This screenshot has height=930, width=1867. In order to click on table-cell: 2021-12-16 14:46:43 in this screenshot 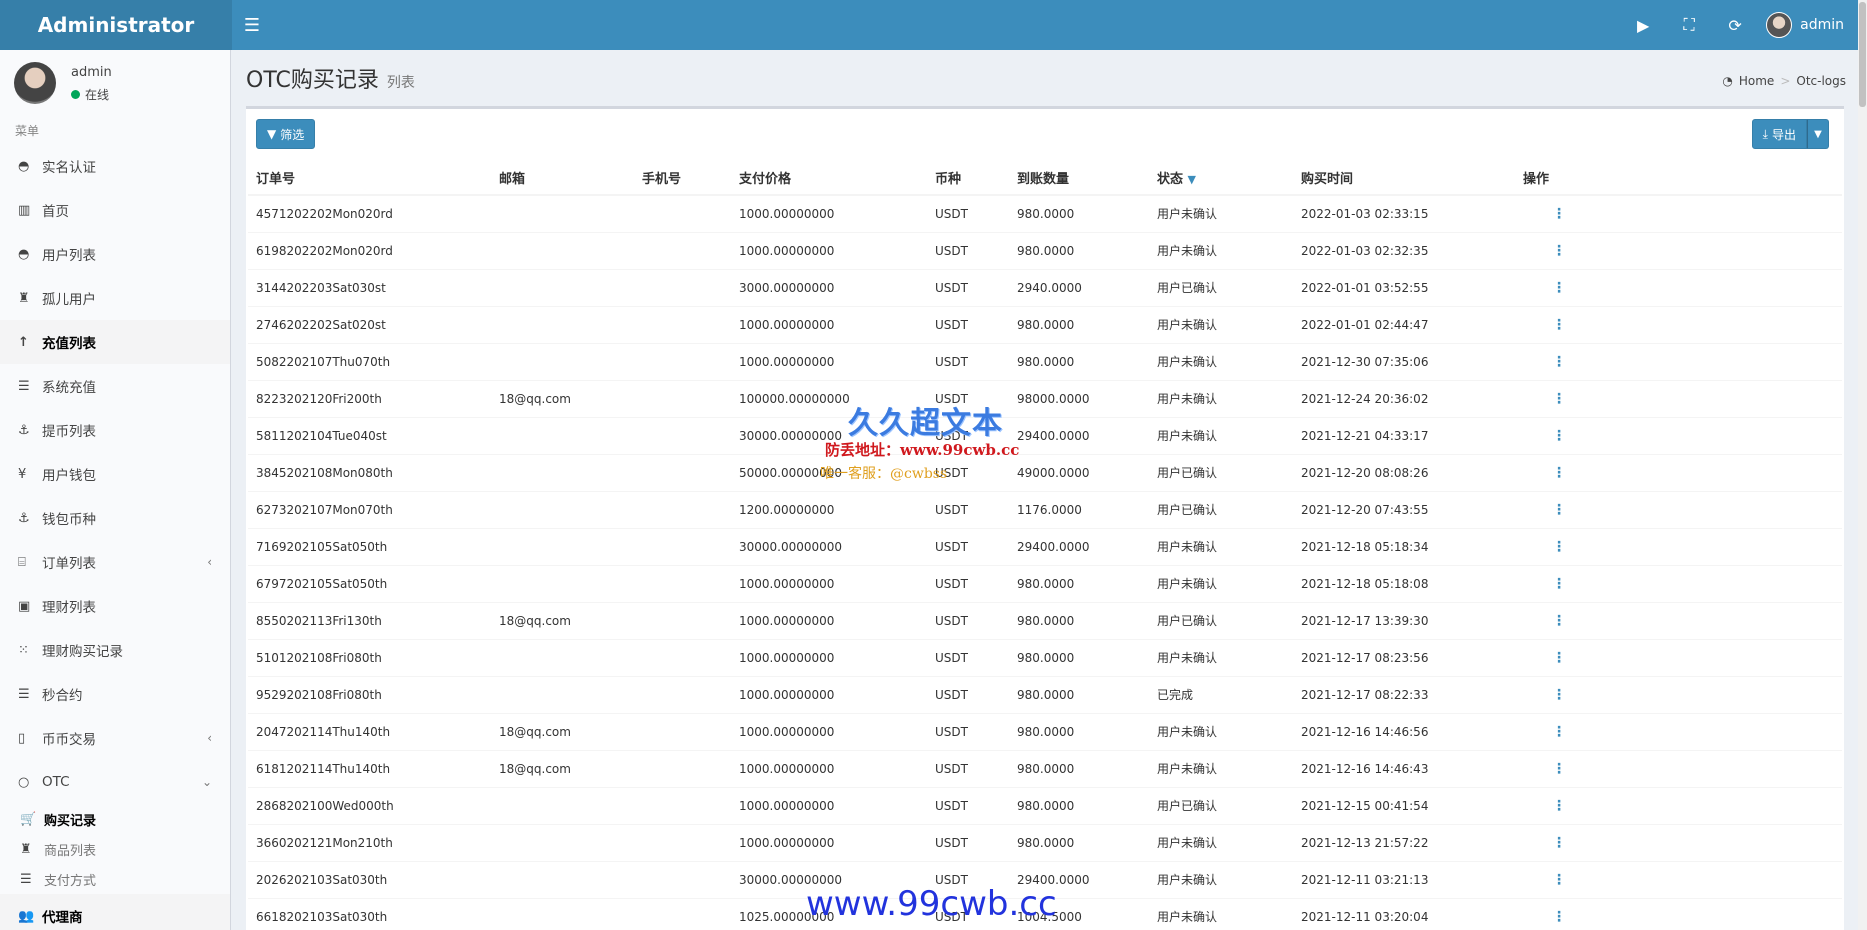, I will do `click(1404, 768)`.